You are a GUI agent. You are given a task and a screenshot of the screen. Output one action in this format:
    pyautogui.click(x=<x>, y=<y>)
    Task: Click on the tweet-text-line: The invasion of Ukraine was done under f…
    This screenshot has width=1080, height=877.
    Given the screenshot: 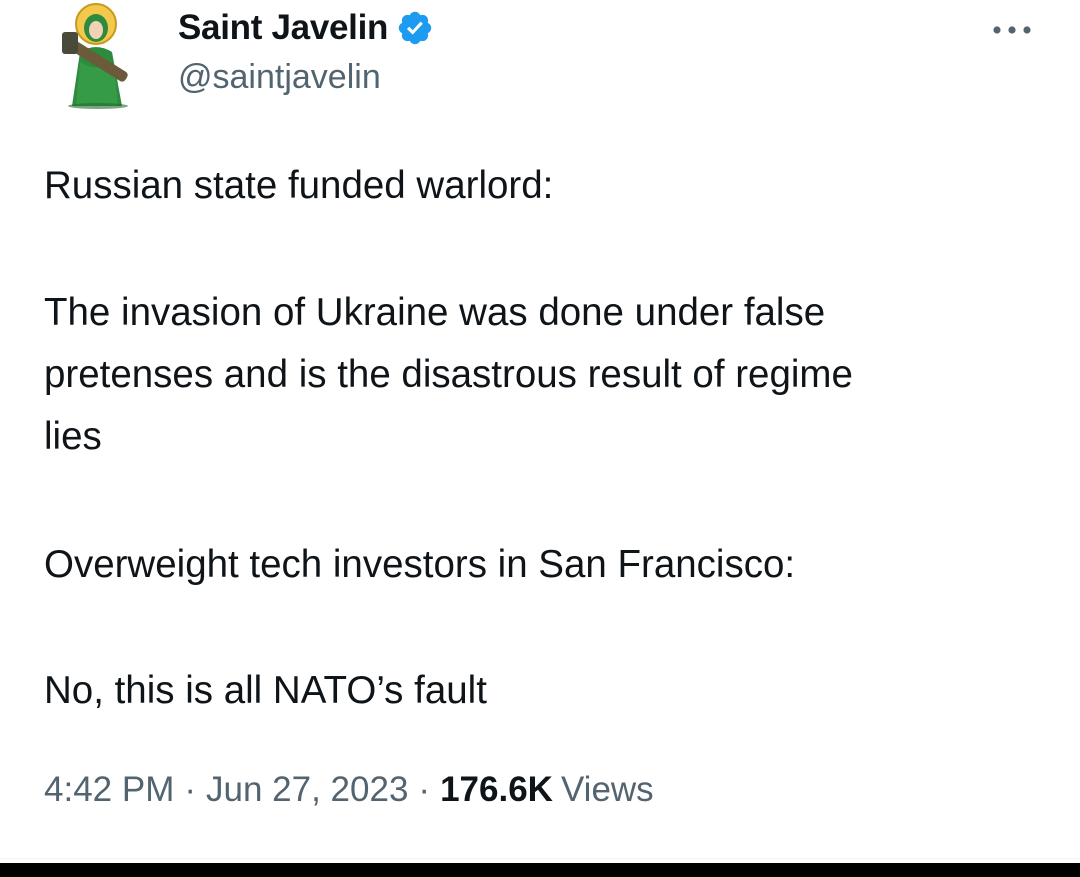 What is the action you would take?
    pyautogui.click(x=435, y=312)
    